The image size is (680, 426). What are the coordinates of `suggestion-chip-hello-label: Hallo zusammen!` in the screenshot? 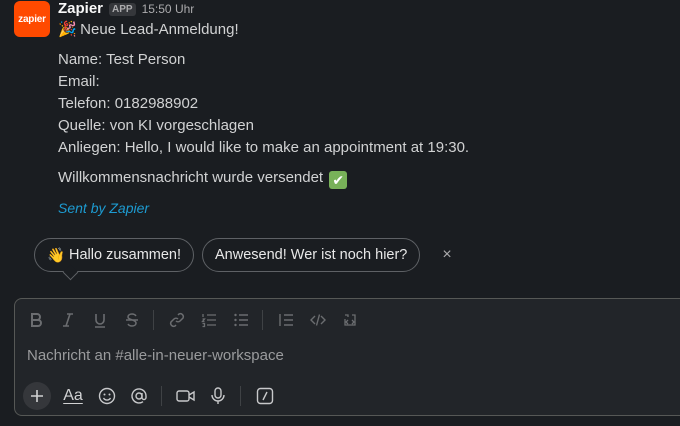 It's located at (125, 255).